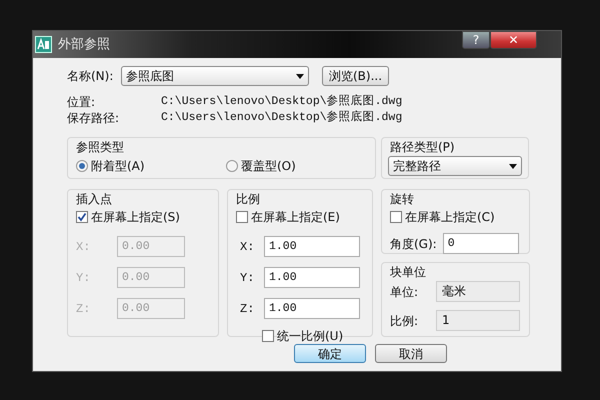 The height and width of the screenshot is (400, 600). What do you see at coordinates (411, 353) in the screenshot?
I see `cancel-button: 取消` at bounding box center [411, 353].